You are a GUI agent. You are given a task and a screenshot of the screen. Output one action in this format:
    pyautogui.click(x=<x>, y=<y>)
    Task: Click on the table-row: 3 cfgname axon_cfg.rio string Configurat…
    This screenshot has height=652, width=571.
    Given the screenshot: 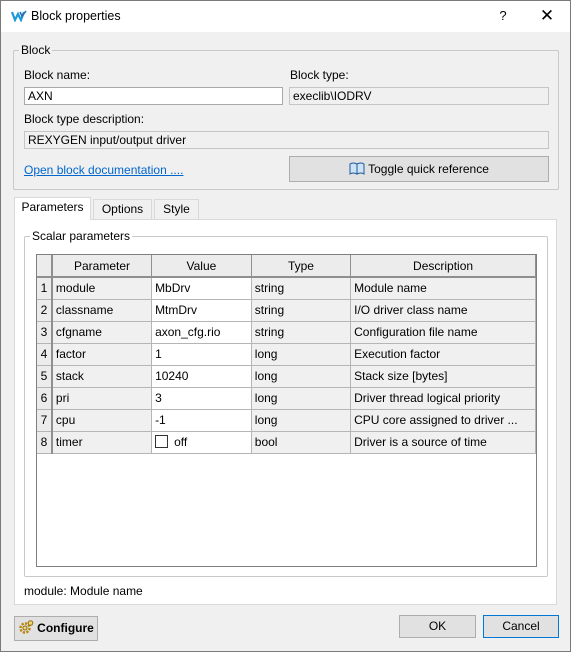 What is the action you would take?
    pyautogui.click(x=286, y=332)
    